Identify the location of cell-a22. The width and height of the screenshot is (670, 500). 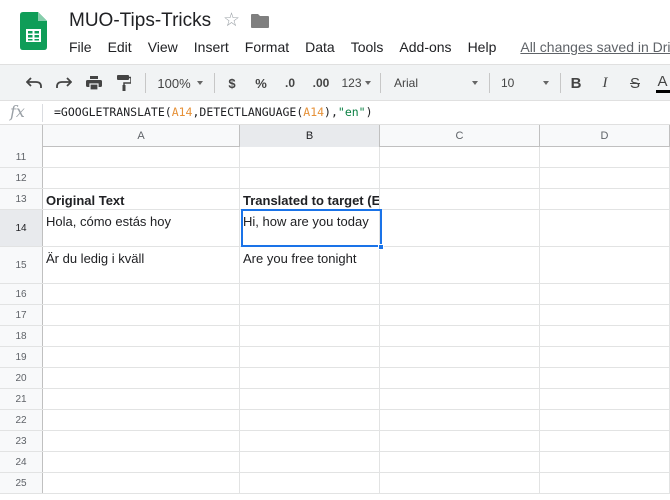
(141, 420).